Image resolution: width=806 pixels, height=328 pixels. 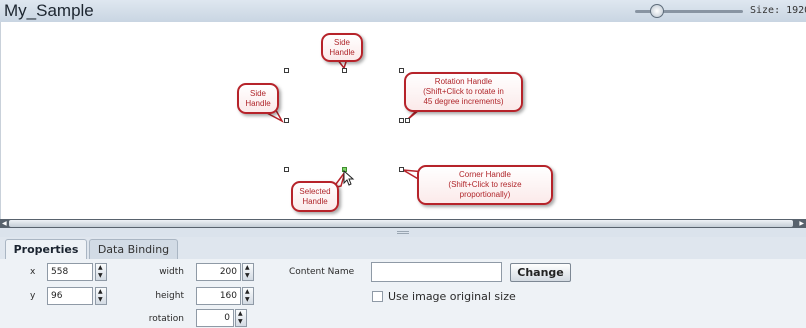 What do you see at coordinates (33, 272) in the screenshot?
I see `x-label: x` at bounding box center [33, 272].